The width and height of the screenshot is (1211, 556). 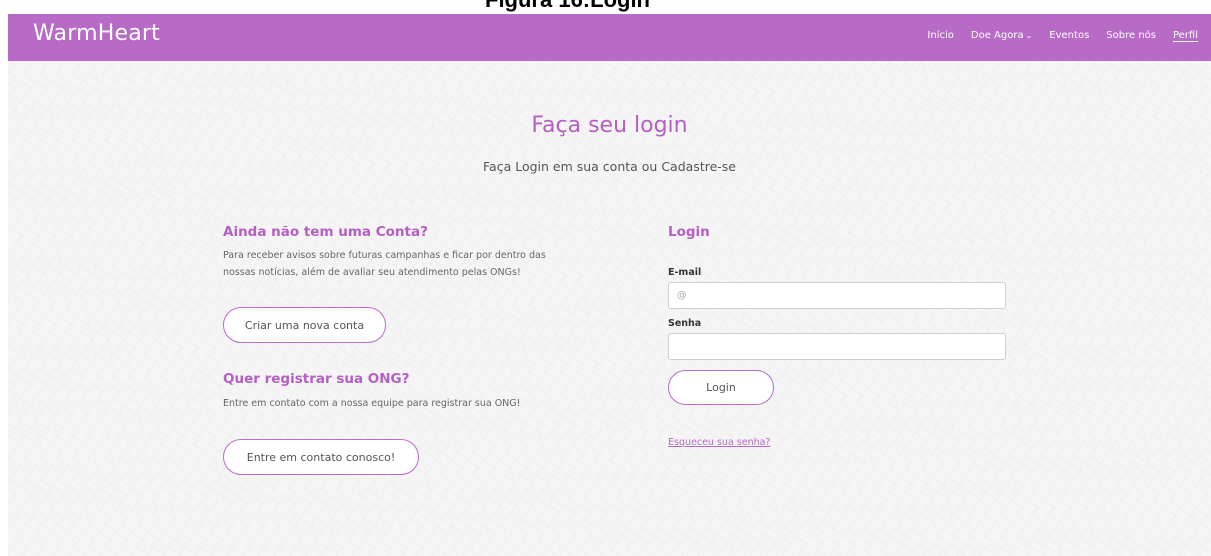 What do you see at coordinates (321, 457) in the screenshot?
I see `contact-us-button: Entre em contato conosco!` at bounding box center [321, 457].